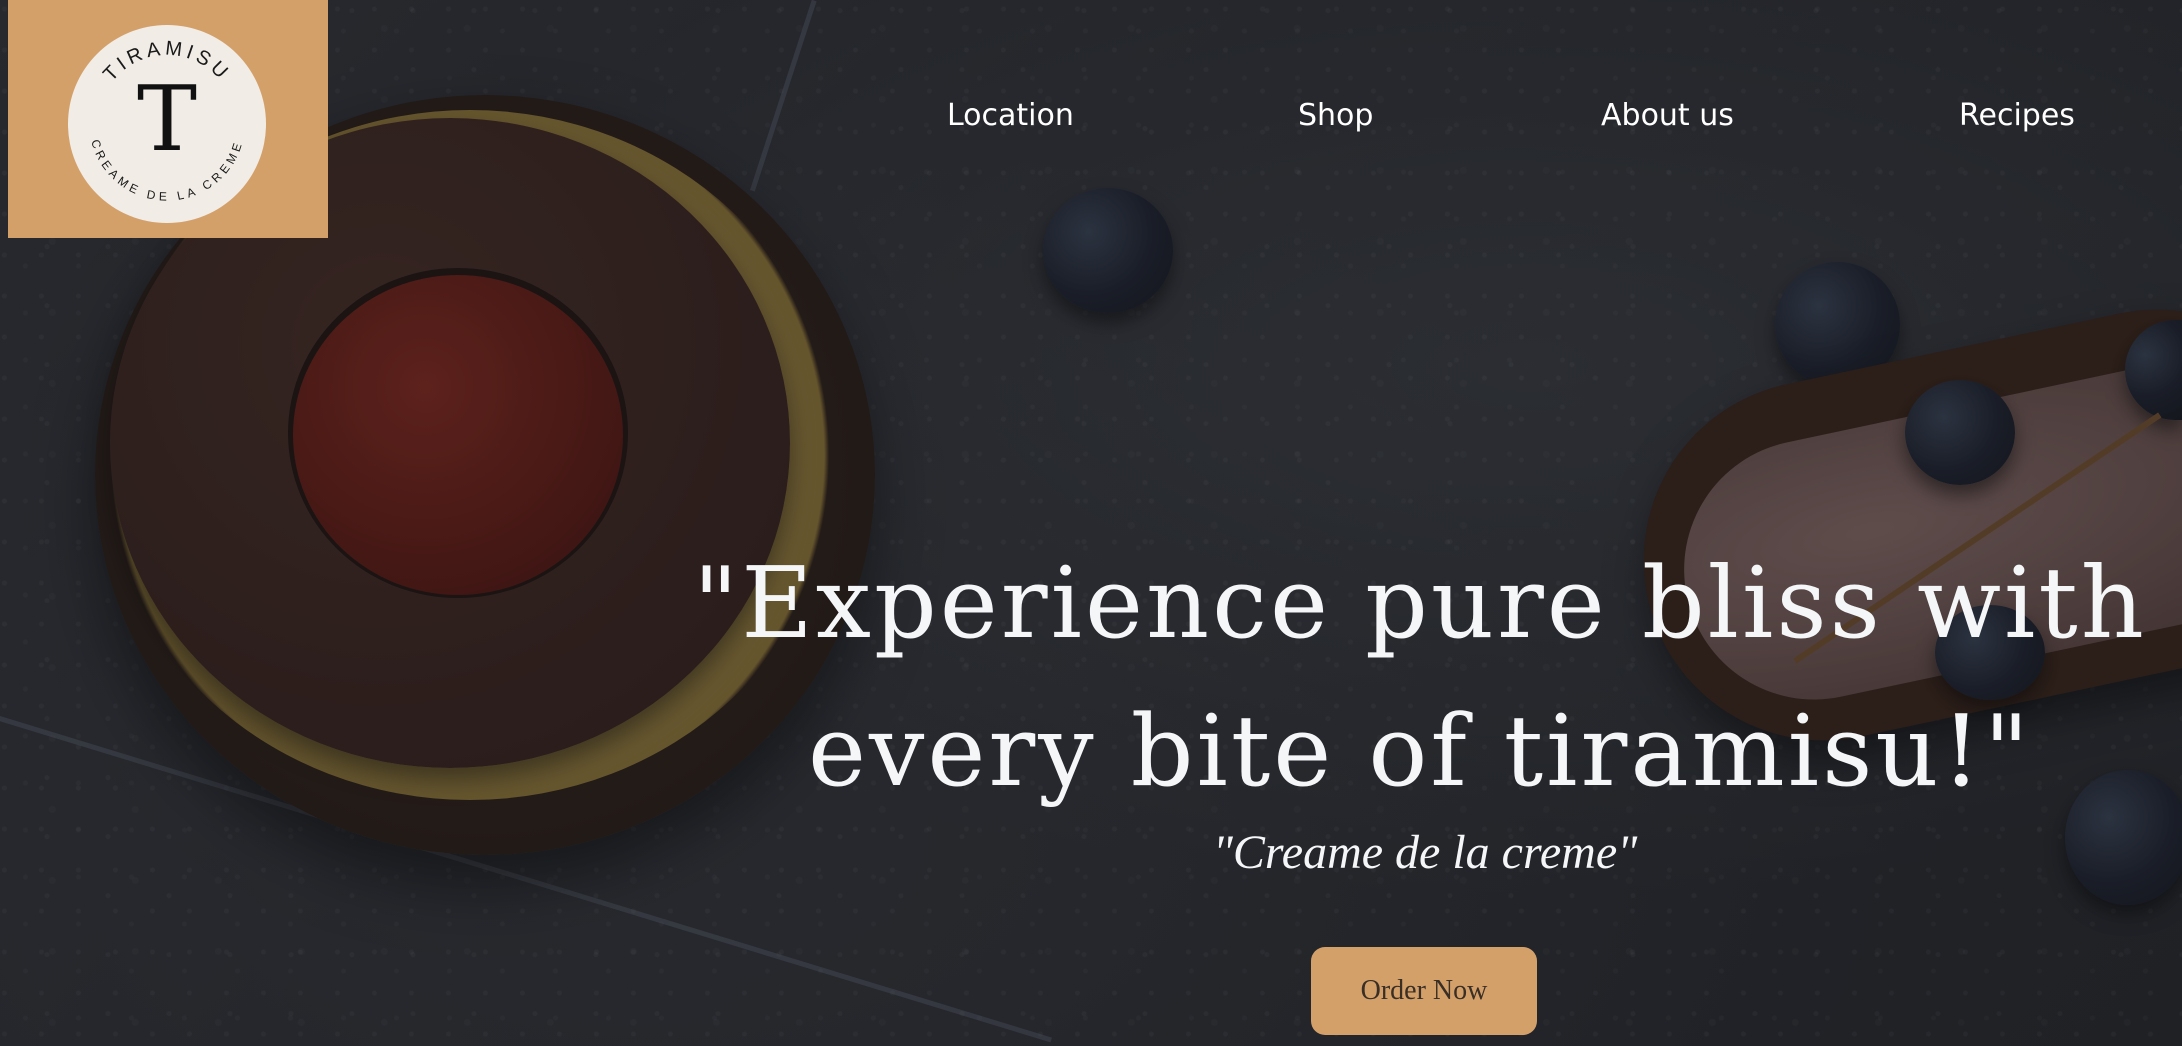 This screenshot has width=2182, height=1046. I want to click on main-nav: Location Shop About us Recipes, so click(1091, 118).